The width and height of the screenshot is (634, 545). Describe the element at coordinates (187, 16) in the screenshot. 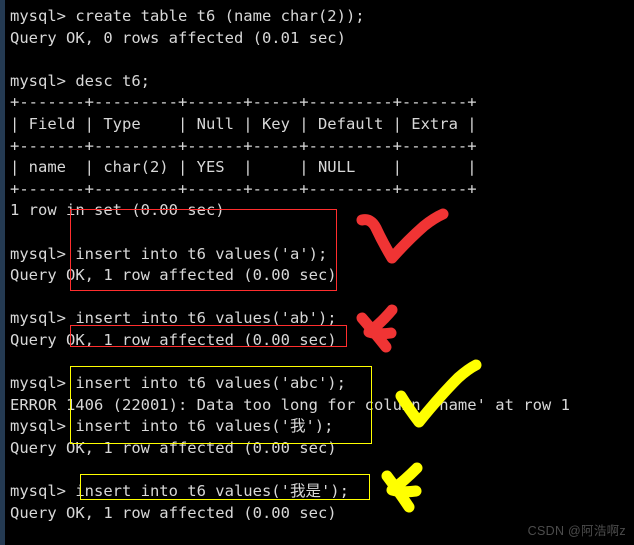

I see `terminal-line: mysql> create table t6 (name char(2));` at that location.